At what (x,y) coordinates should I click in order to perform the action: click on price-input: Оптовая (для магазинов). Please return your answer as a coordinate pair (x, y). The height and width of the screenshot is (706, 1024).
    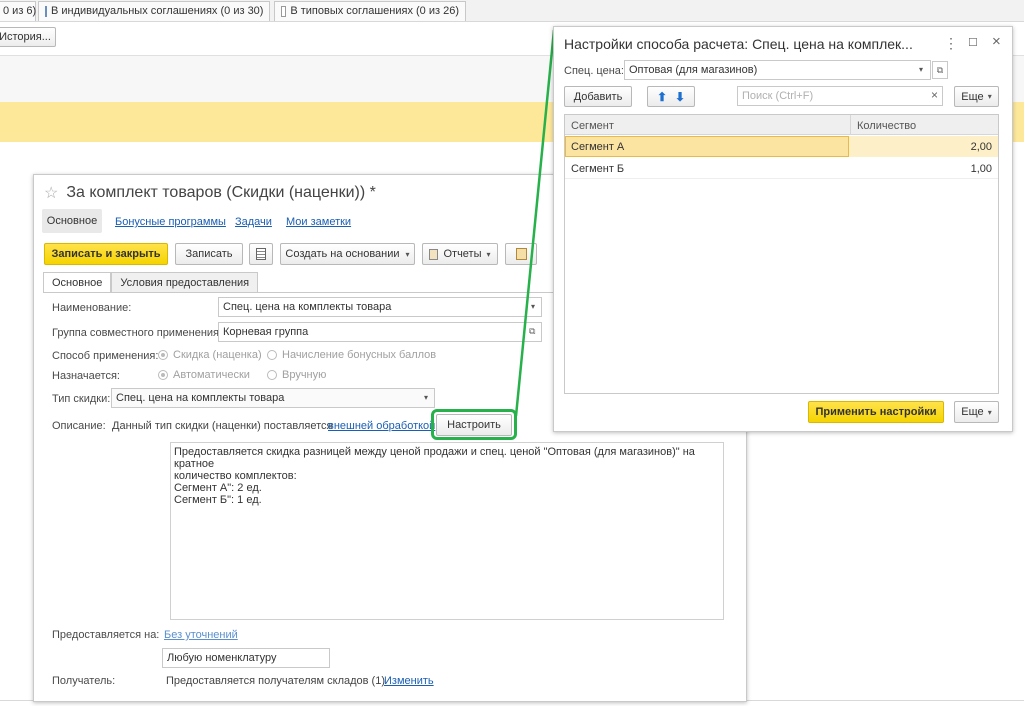
    Looking at the image, I should click on (777, 70).